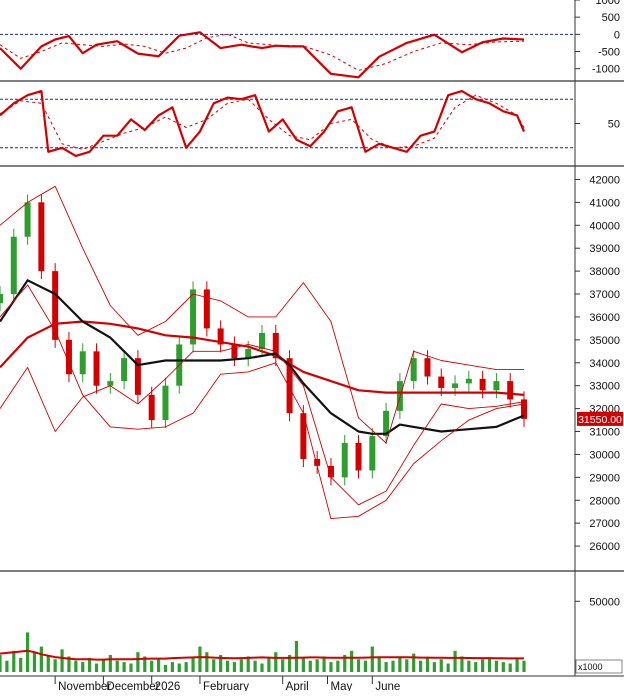 This screenshot has height=696, width=624. What do you see at coordinates (263, 652) in the screenshot?
I see `volume-bars` at bounding box center [263, 652].